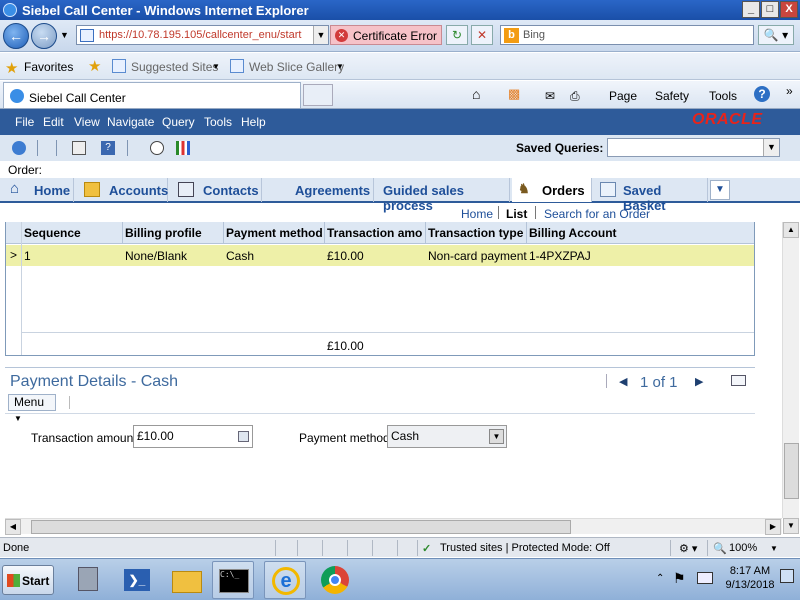 This screenshot has width=800, height=600. What do you see at coordinates (623, 96) in the screenshot?
I see `page-menu: Page` at bounding box center [623, 96].